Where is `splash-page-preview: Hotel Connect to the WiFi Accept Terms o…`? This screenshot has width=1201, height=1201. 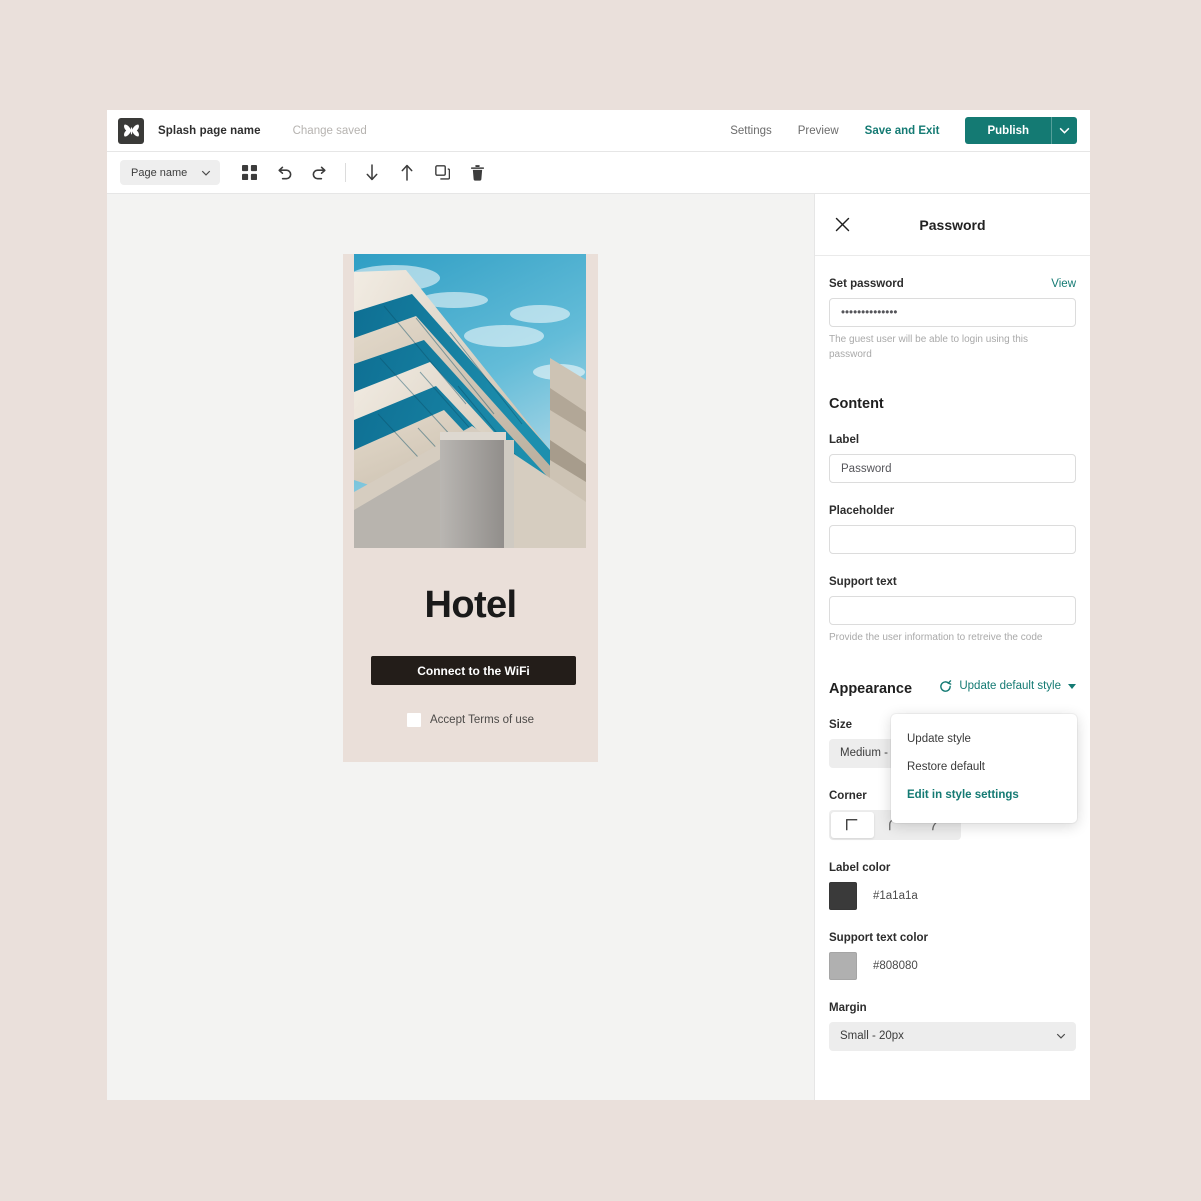
splash-page-preview: Hotel Connect to the WiFi Accept Terms o… is located at coordinates (470, 508).